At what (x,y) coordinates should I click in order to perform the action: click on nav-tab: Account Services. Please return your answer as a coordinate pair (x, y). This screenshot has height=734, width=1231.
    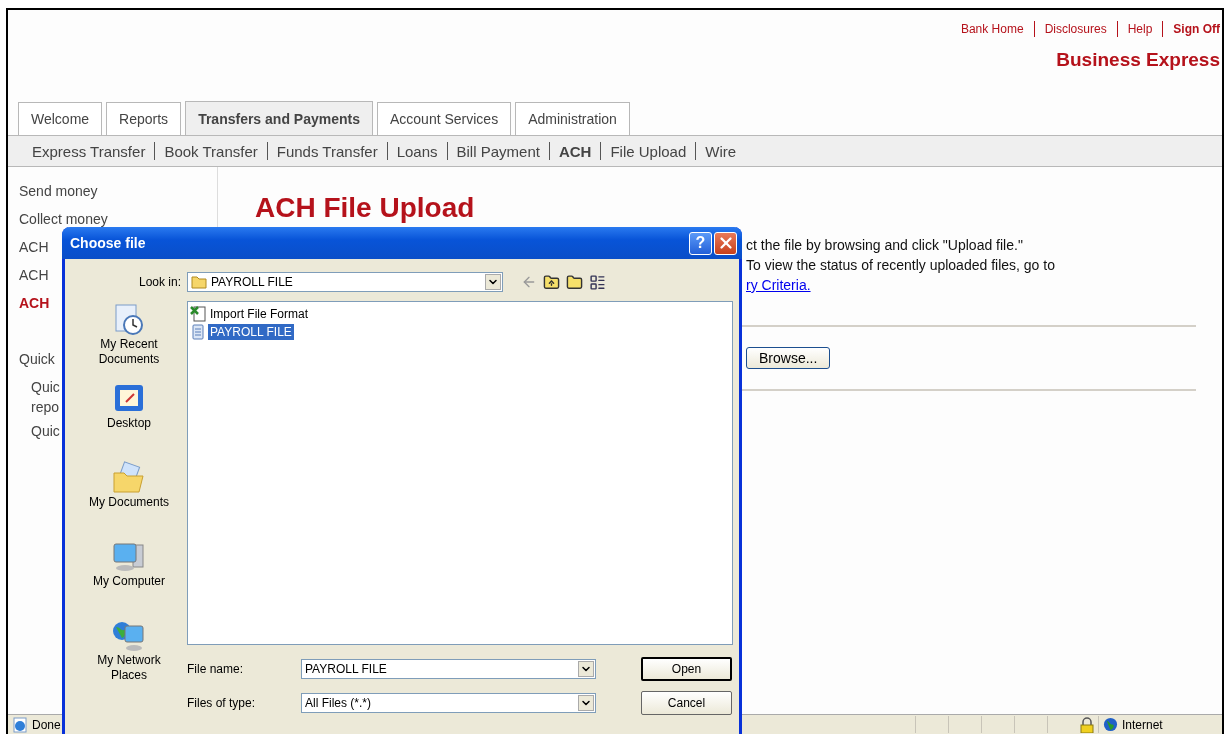
    Looking at the image, I should click on (444, 118).